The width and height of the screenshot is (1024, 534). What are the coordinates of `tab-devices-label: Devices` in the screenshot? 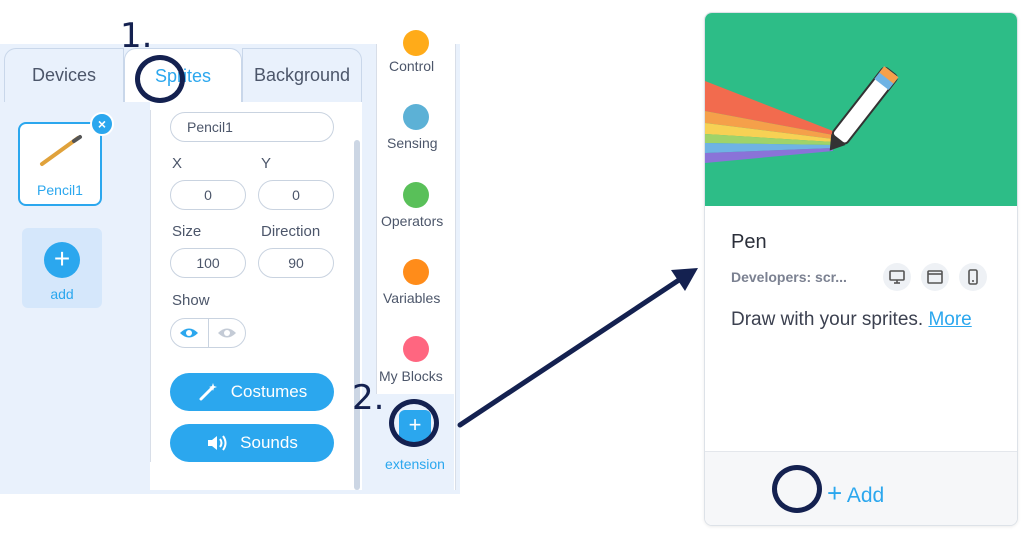 It's located at (64, 75).